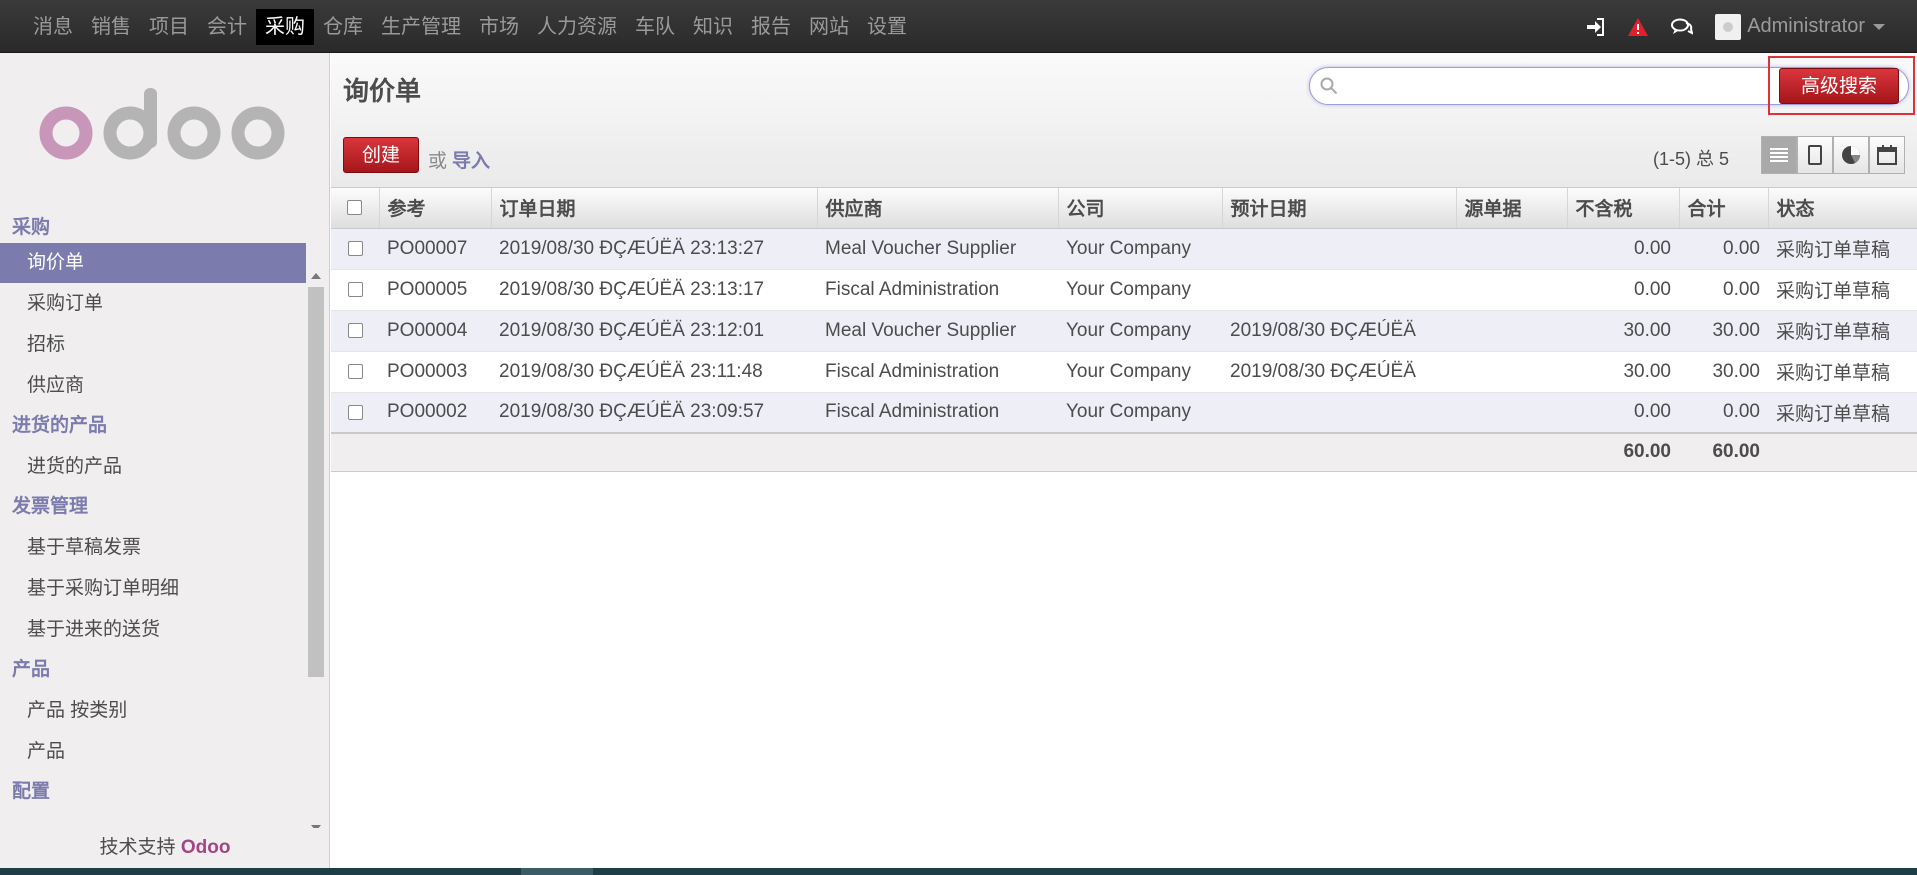 The image size is (1917, 875). I want to click on chevron-down-icon, so click(1879, 26).